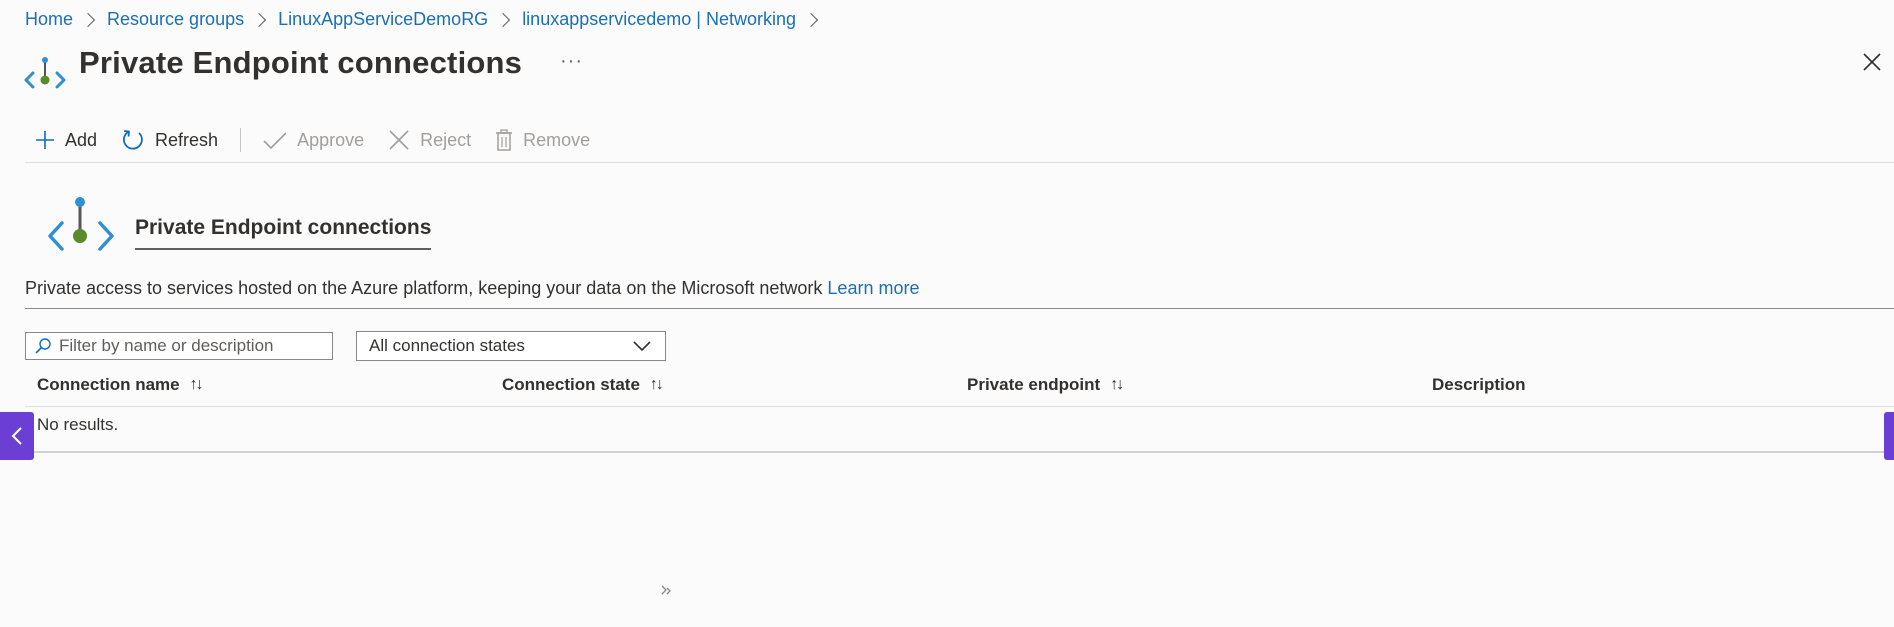 This screenshot has width=1894, height=627. I want to click on page-title: Private Endpoint connections, so click(301, 62).